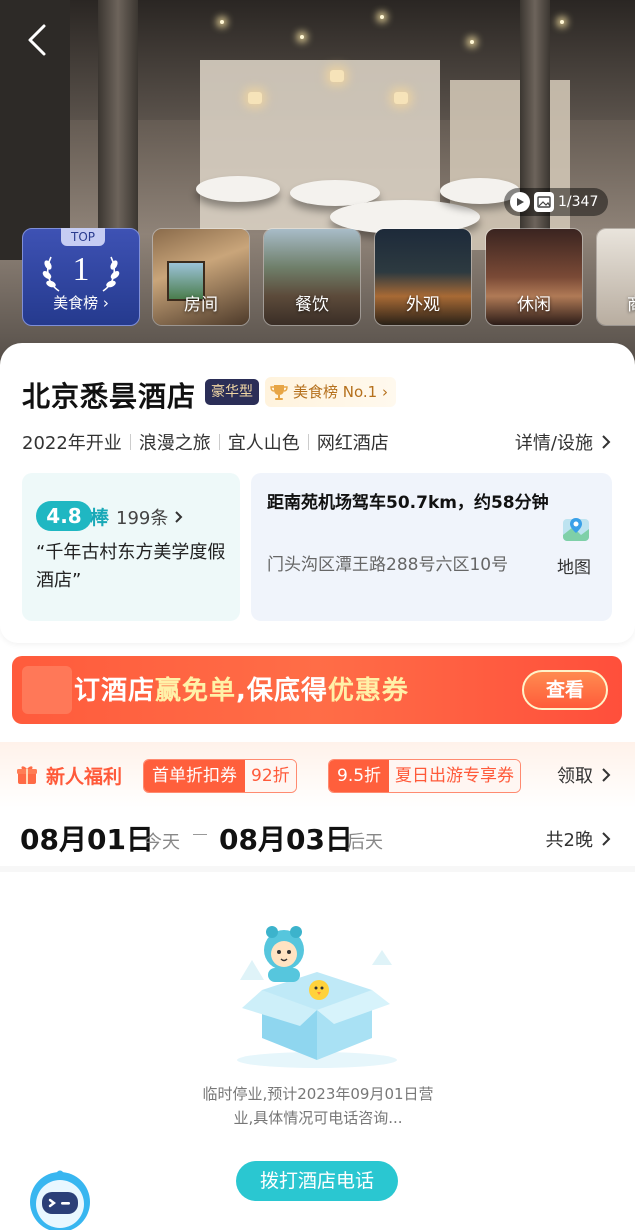 The image size is (635, 1230). I want to click on call-hotel-button: 拨打酒店电话, so click(317, 1181).